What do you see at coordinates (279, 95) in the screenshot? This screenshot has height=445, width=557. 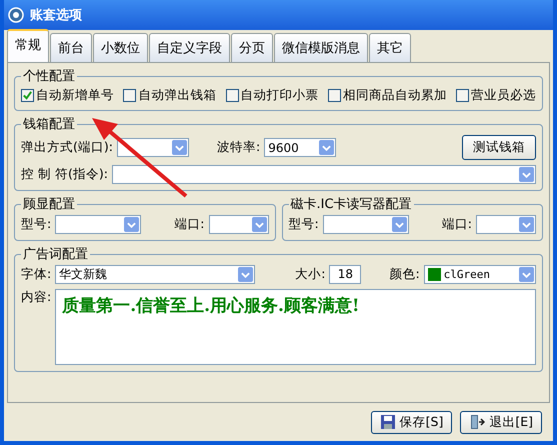 I see `checkbox-label: 自动打印小票` at bounding box center [279, 95].